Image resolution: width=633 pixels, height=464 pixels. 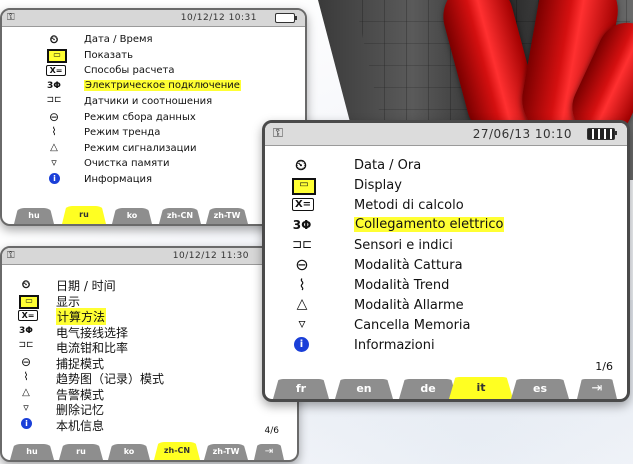 What do you see at coordinates (153, 56) in the screenshot?
I see `menu-item-display: ▭ Показать` at bounding box center [153, 56].